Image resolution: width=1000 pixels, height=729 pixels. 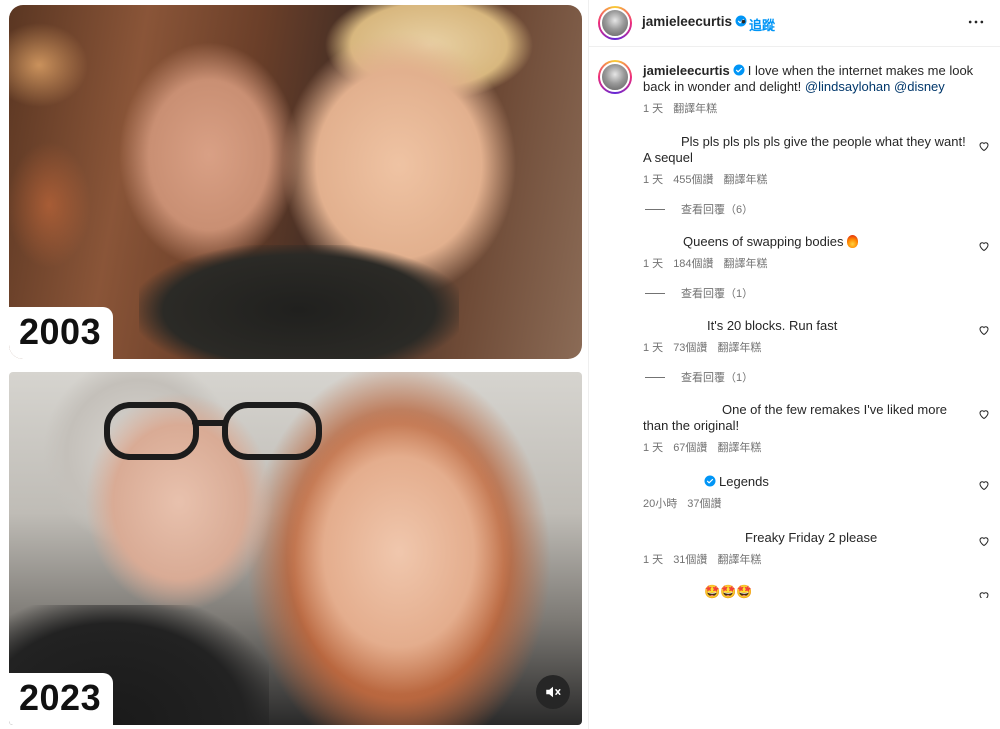 I want to click on comment-text: 🤩🤩🤩, so click(x=806, y=592).